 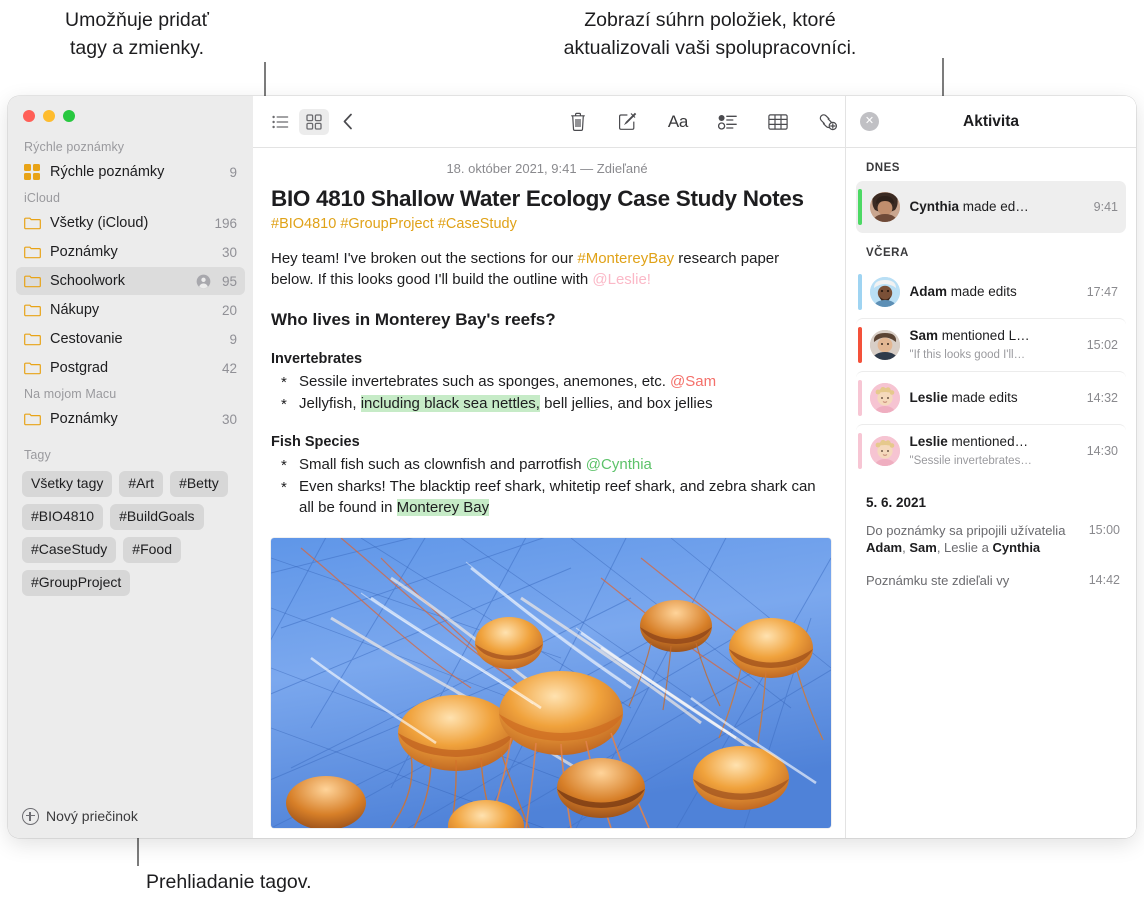 I want to click on tag-chip-all: Všetky tagy, so click(x=67, y=484).